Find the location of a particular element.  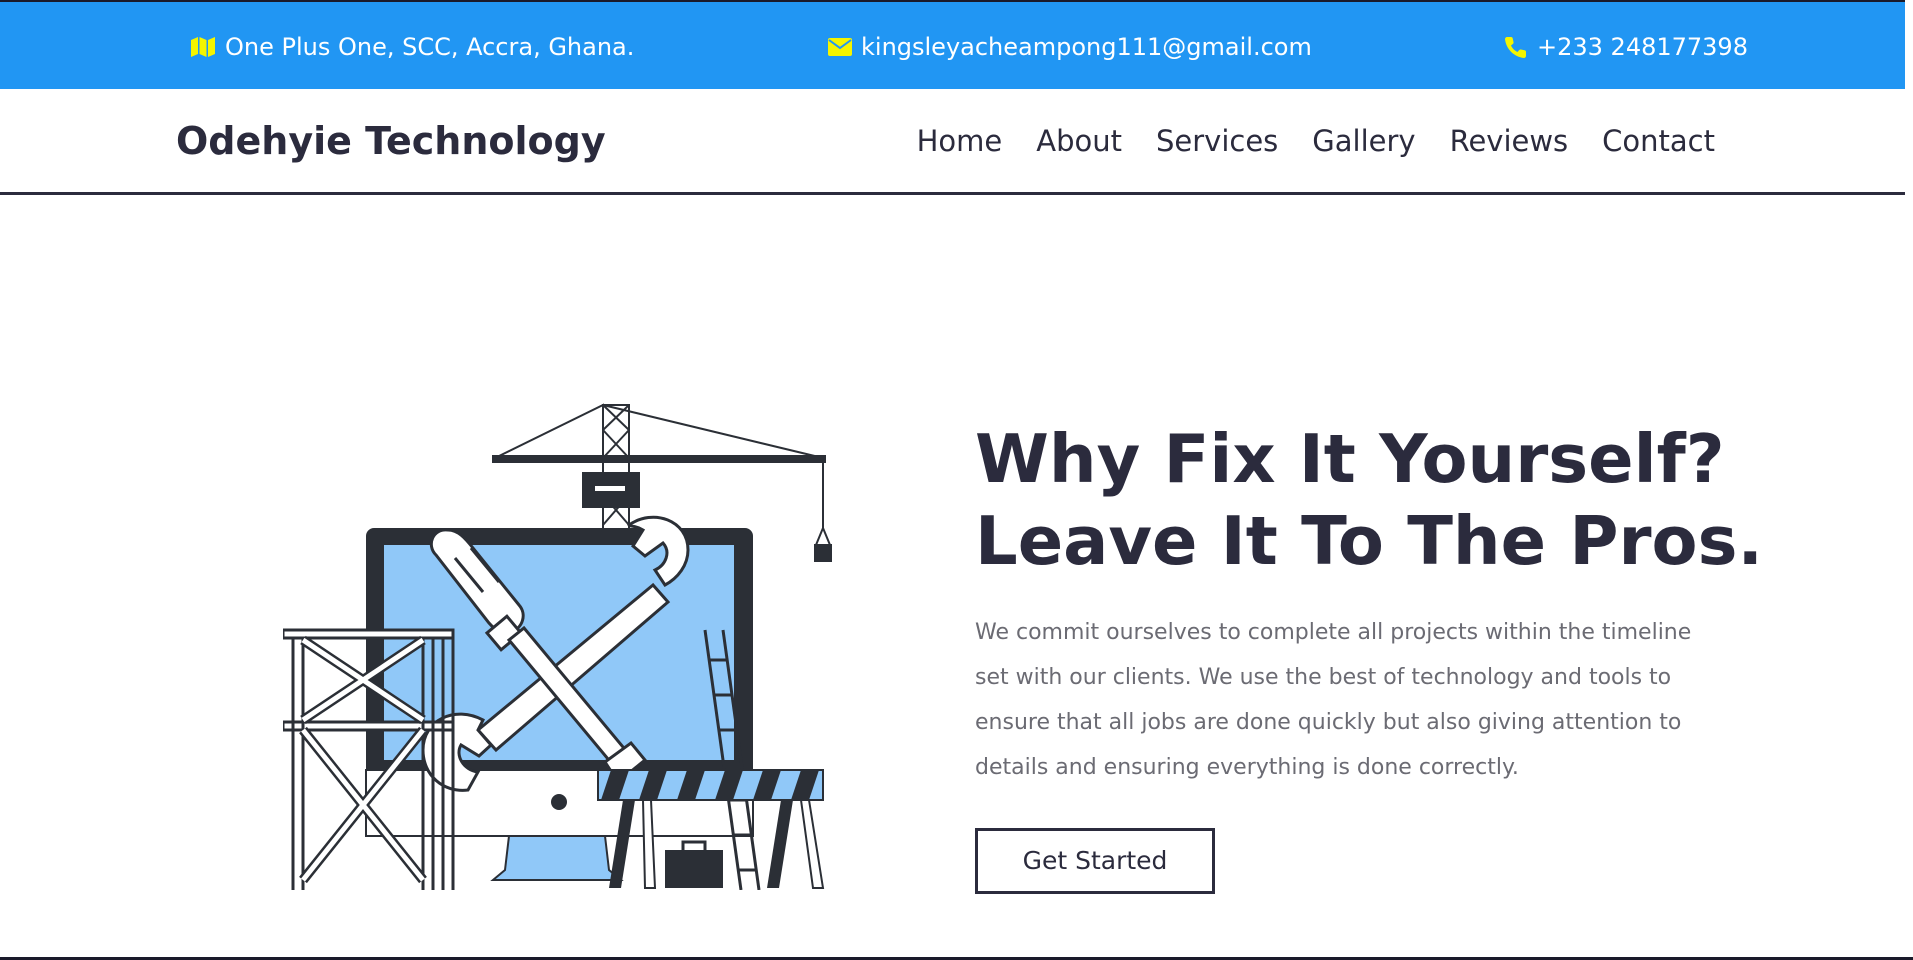

map-icon is located at coordinates (203, 47).